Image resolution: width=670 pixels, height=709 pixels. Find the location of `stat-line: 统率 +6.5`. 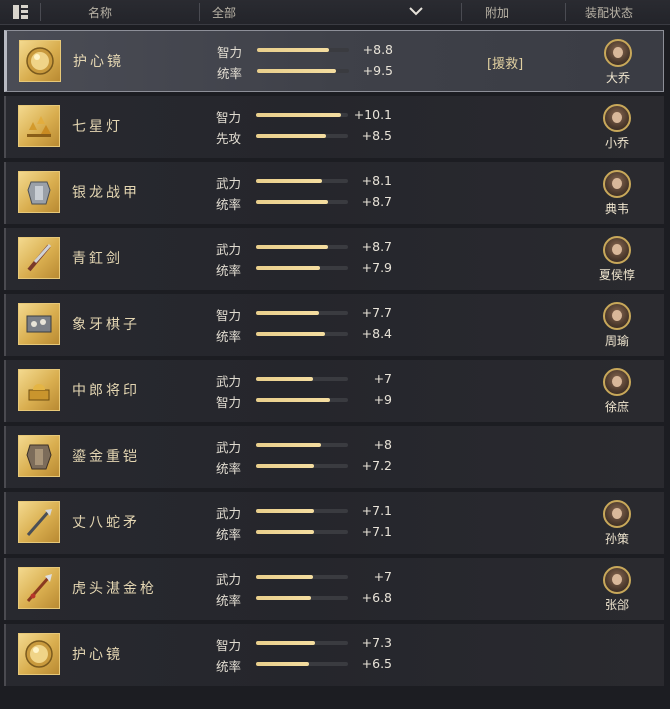

stat-line: 统率 +6.5 is located at coordinates (306, 665).